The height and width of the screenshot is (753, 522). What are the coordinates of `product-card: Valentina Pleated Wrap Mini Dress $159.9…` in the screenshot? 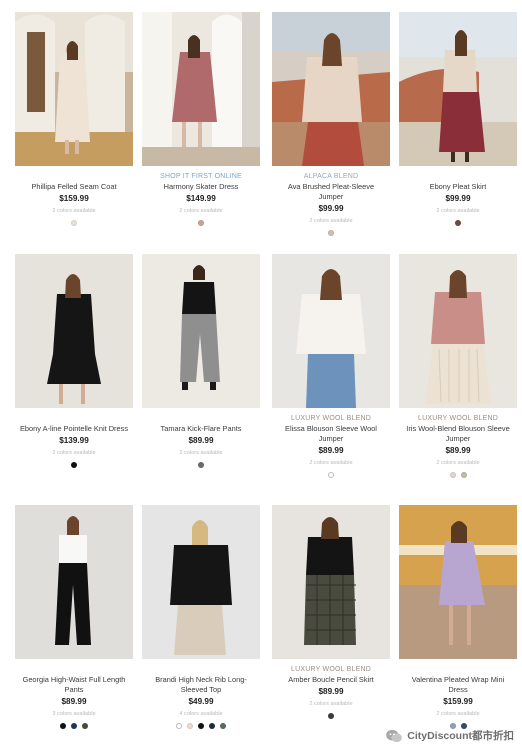 It's located at (458, 618).